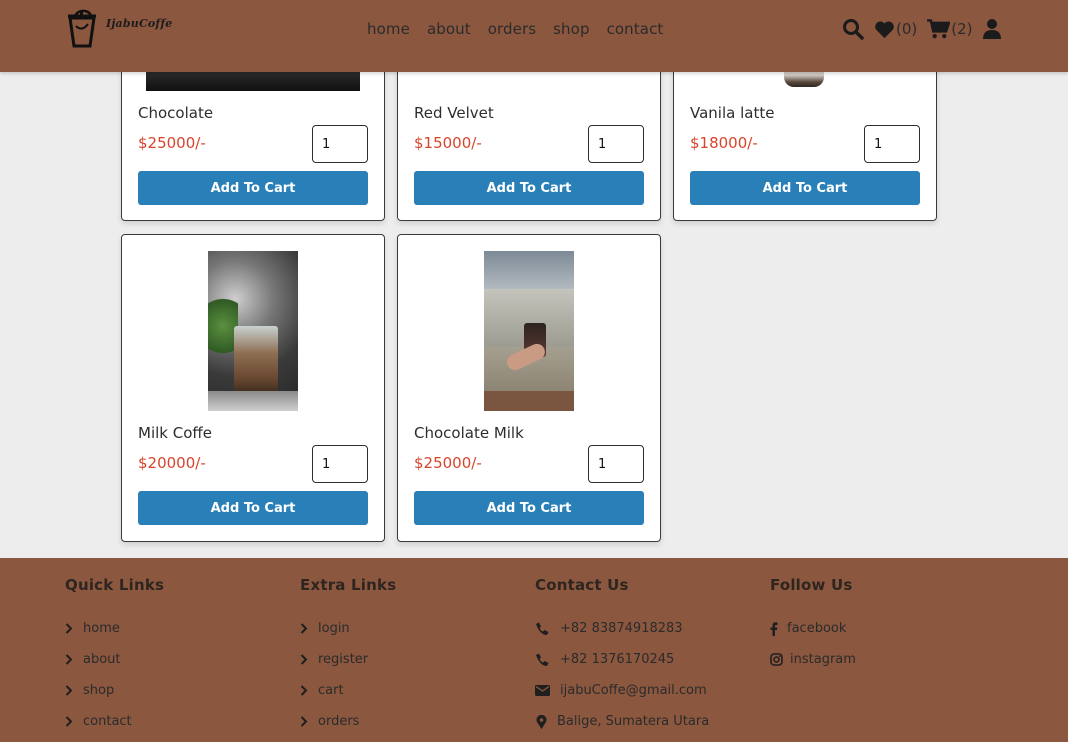 This screenshot has width=1068, height=742. I want to click on footer-link-label: cart, so click(331, 690).